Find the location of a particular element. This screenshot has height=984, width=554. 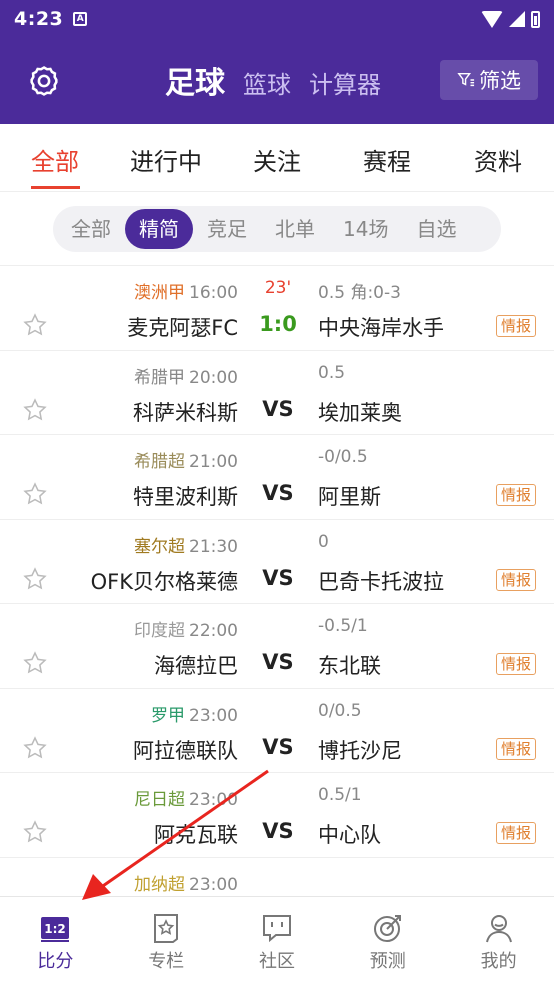

nav-profile-label: 我的 is located at coordinates (498, 961).